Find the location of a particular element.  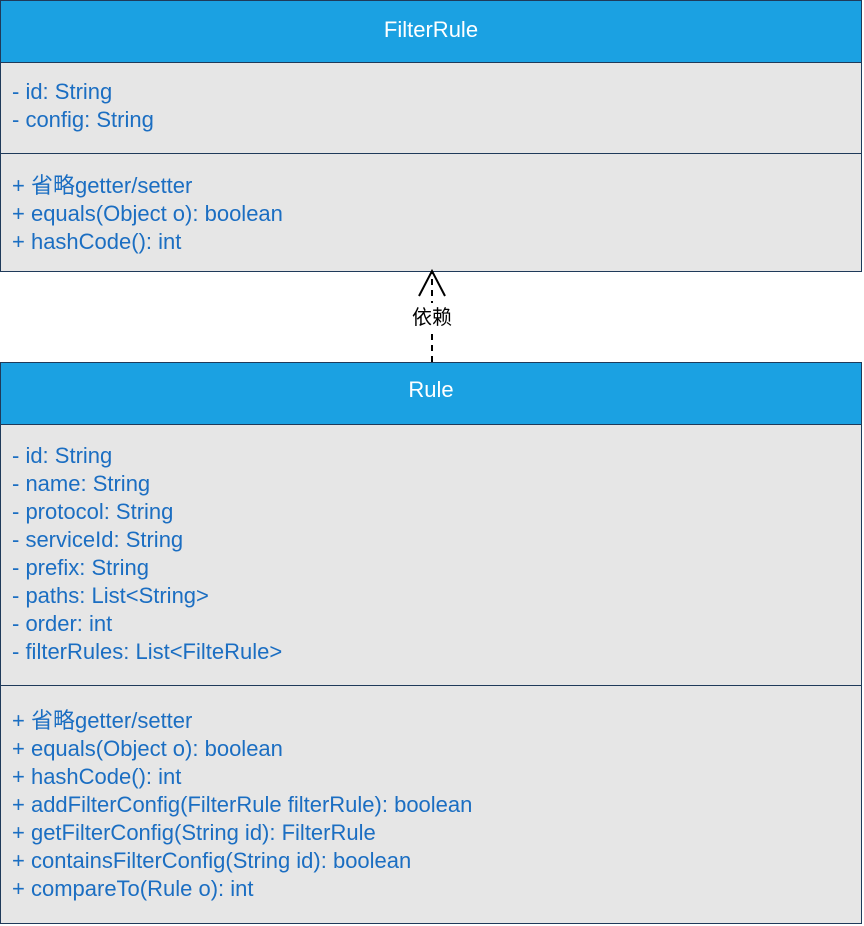

rule-attribute: - protocol: String is located at coordinates (93, 511).